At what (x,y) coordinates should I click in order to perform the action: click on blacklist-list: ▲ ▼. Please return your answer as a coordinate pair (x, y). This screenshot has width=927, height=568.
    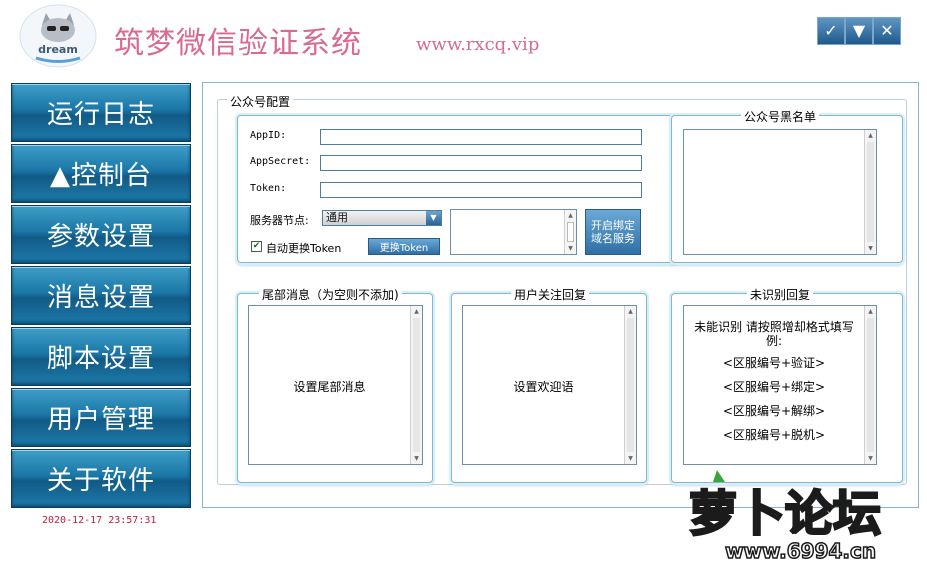
    Looking at the image, I should click on (780, 192).